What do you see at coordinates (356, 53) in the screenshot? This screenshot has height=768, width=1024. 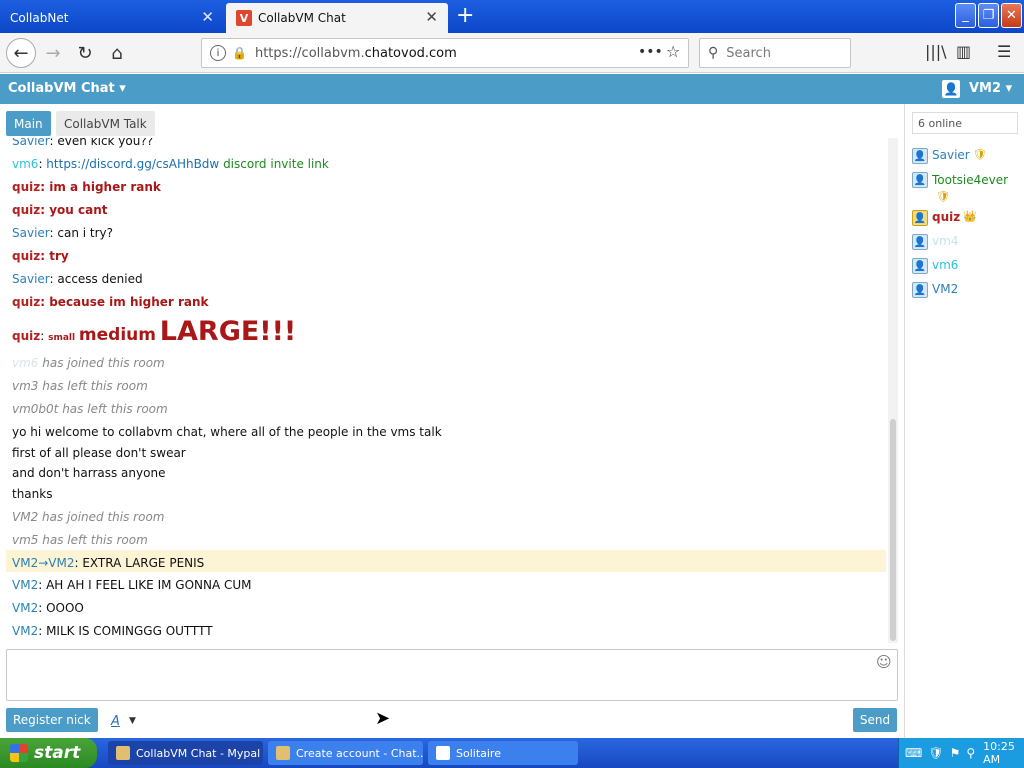 I see `url-text: https://collabvm.chatovod.com` at bounding box center [356, 53].